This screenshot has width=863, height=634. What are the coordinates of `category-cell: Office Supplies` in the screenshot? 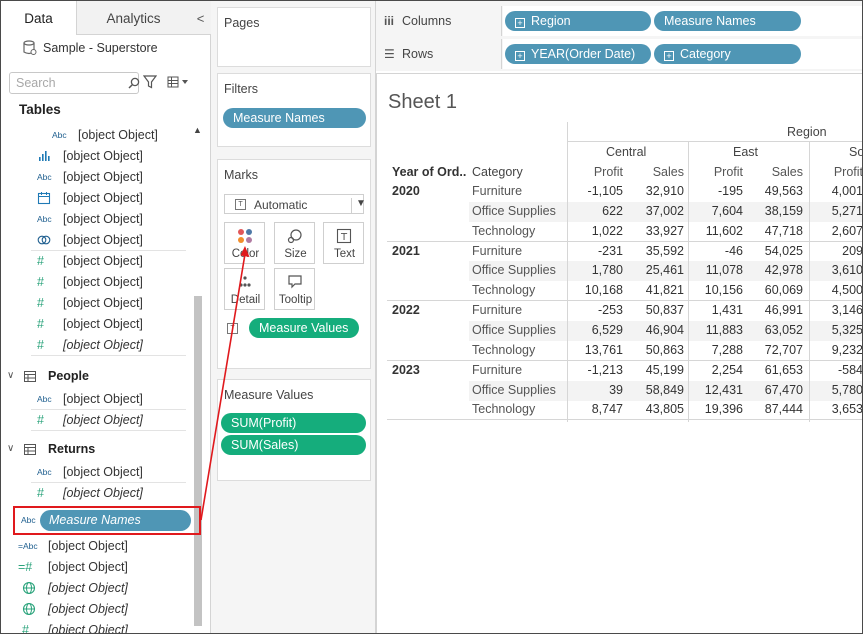 It's located at (514, 210).